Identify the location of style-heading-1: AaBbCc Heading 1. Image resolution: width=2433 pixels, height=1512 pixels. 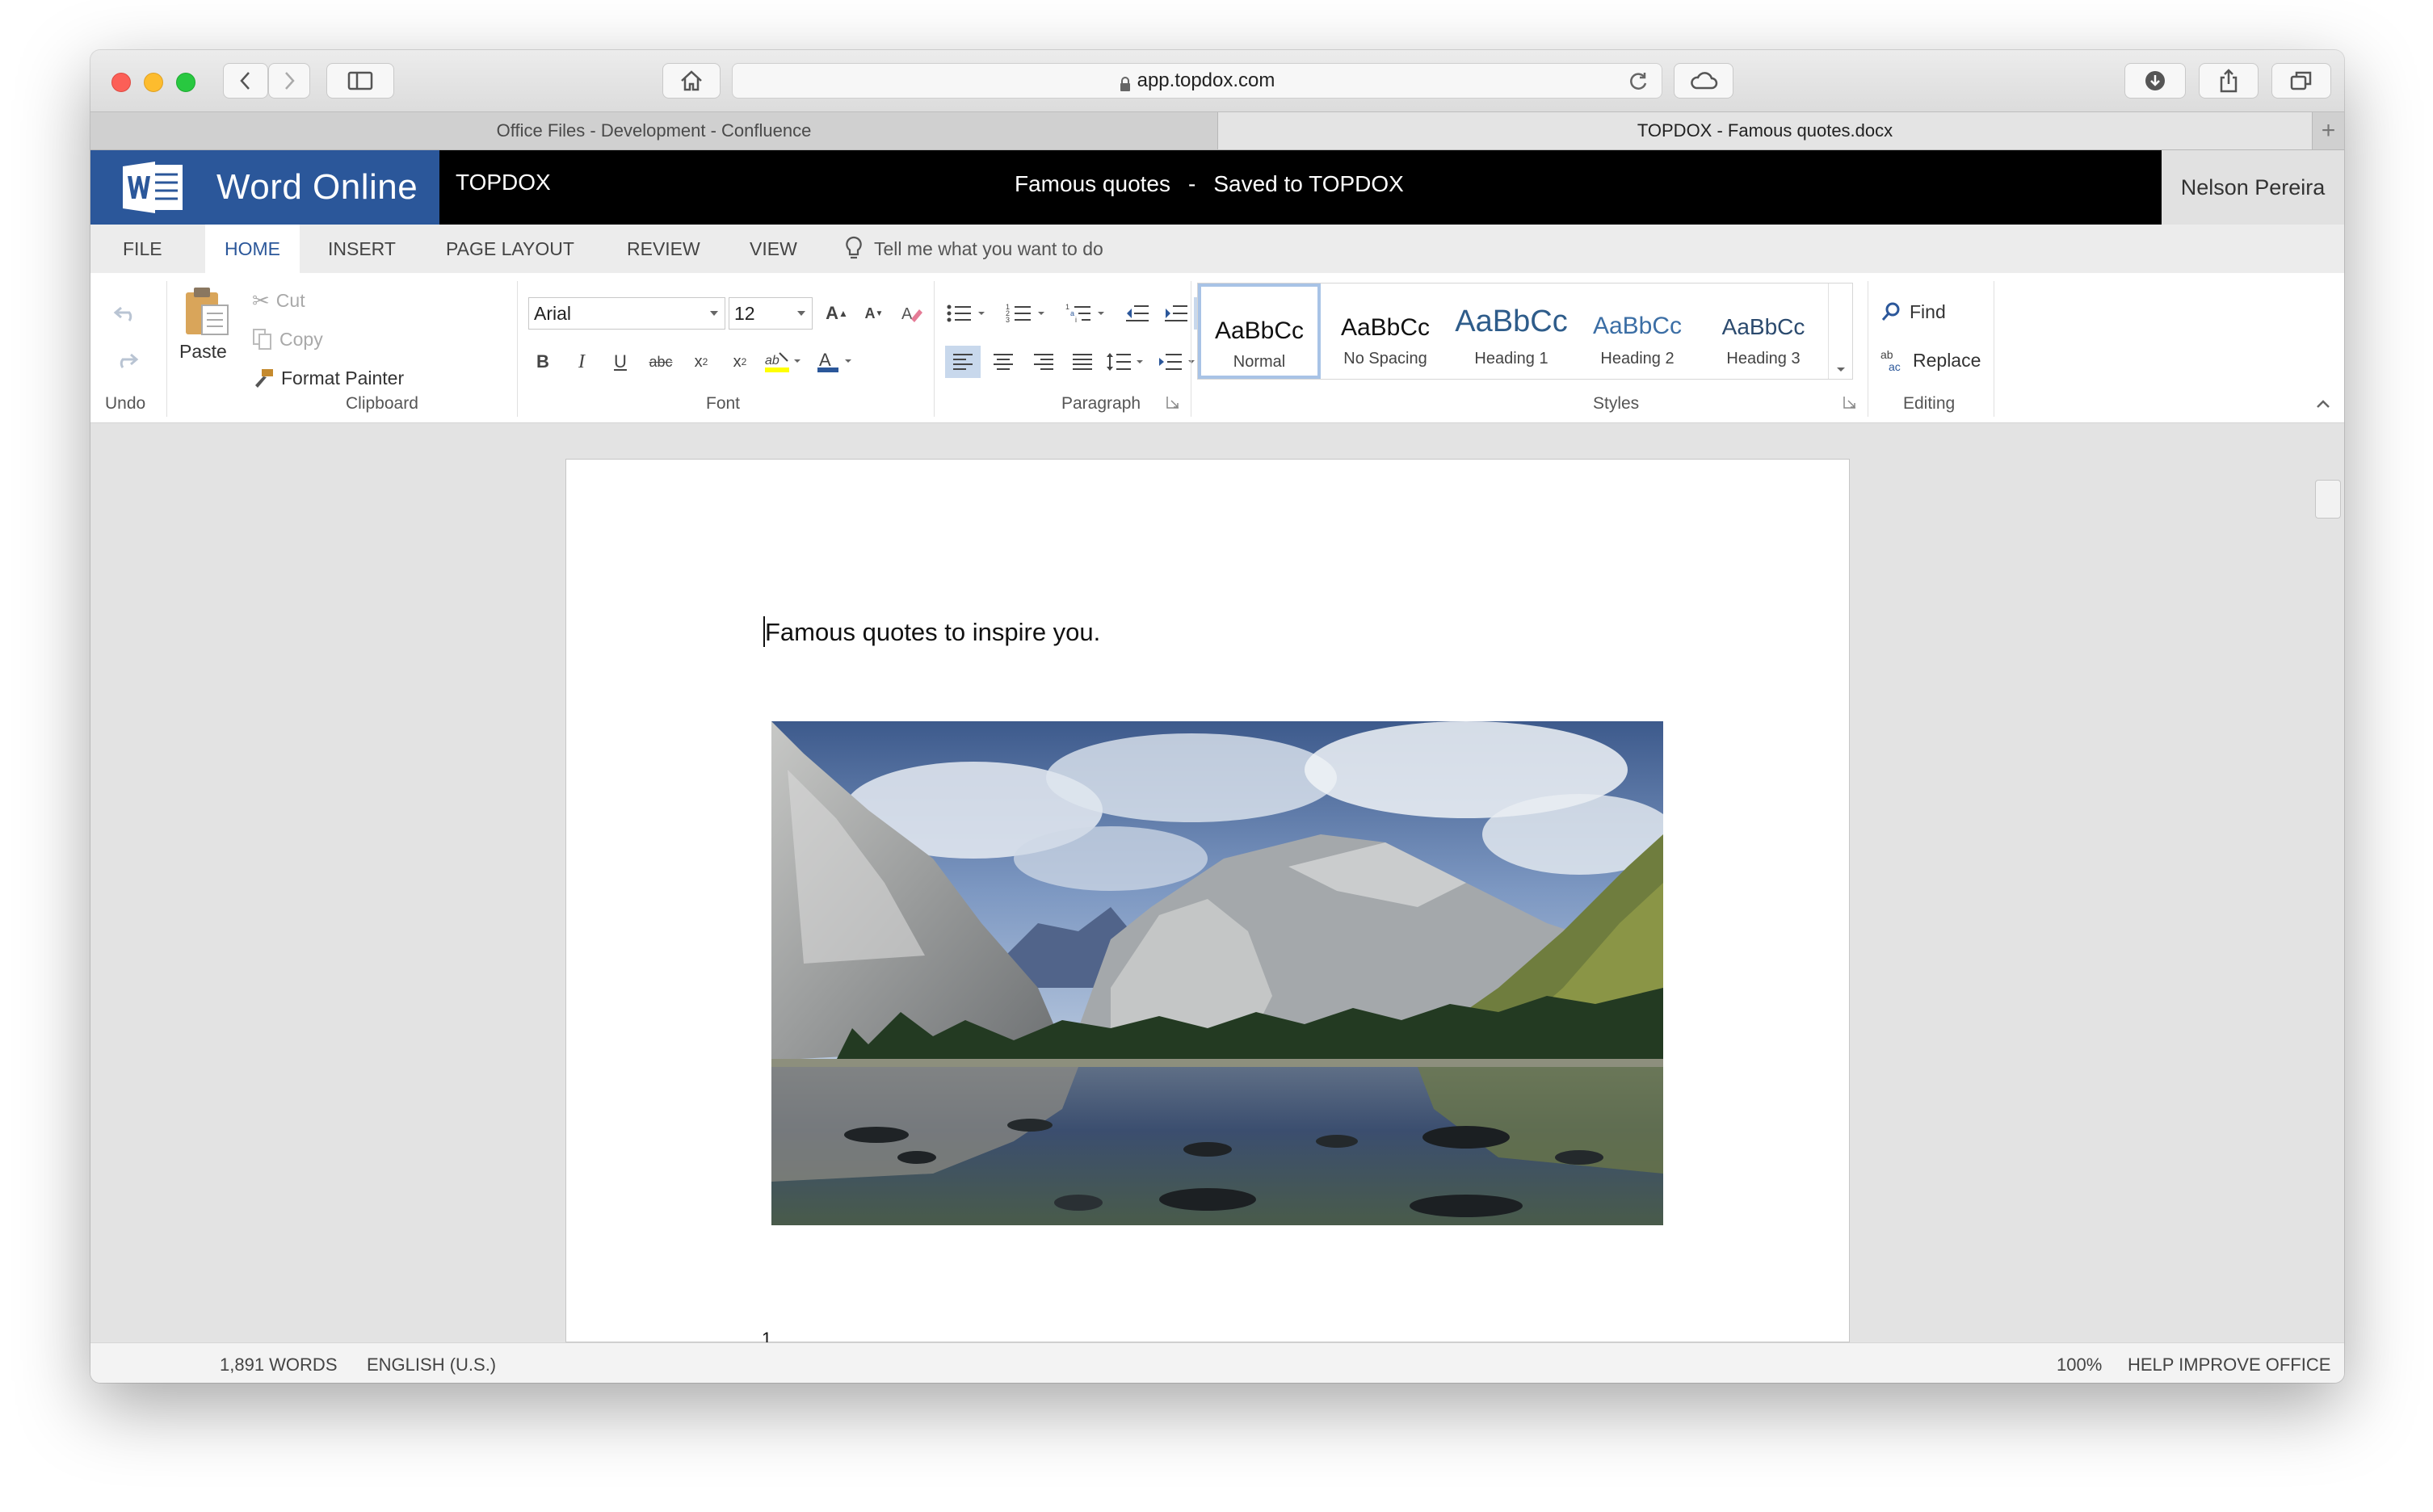
(1511, 331).